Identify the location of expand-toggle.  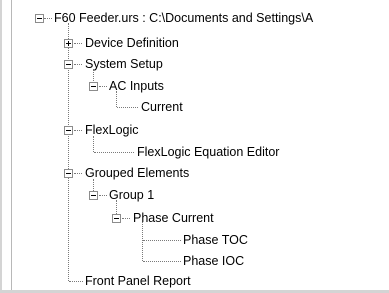
(68, 43).